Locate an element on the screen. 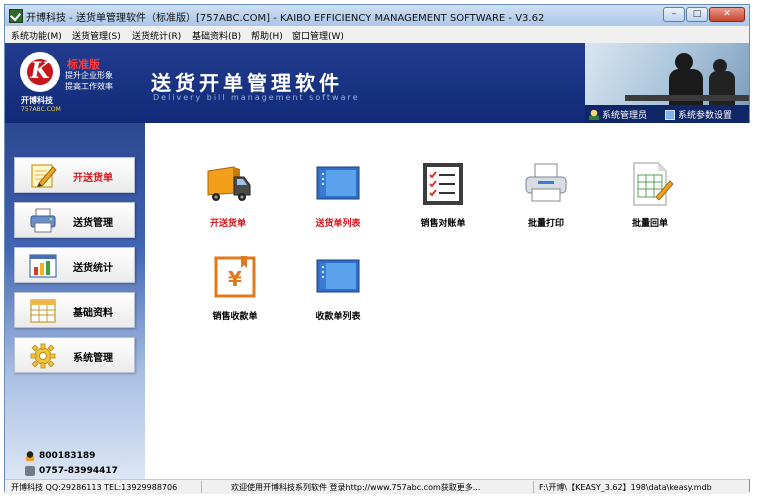 Image resolution: width=757 pixels, height=498 pixels. sidebar-item-system-management: 系统管理 is located at coordinates (74, 355).